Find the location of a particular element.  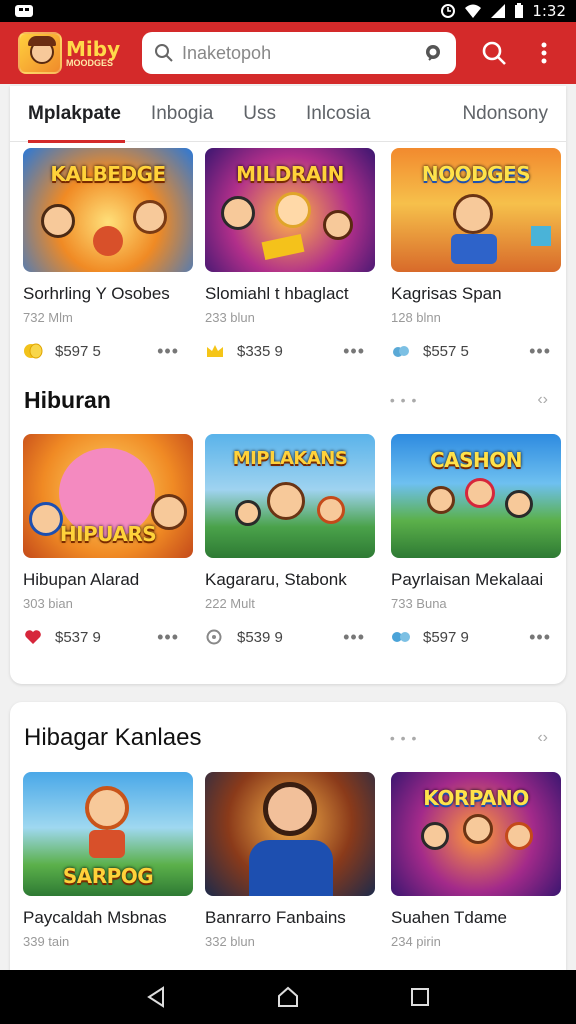

game-card: Banrarro Fanbains 332 blun is located at coordinates (292, 860).